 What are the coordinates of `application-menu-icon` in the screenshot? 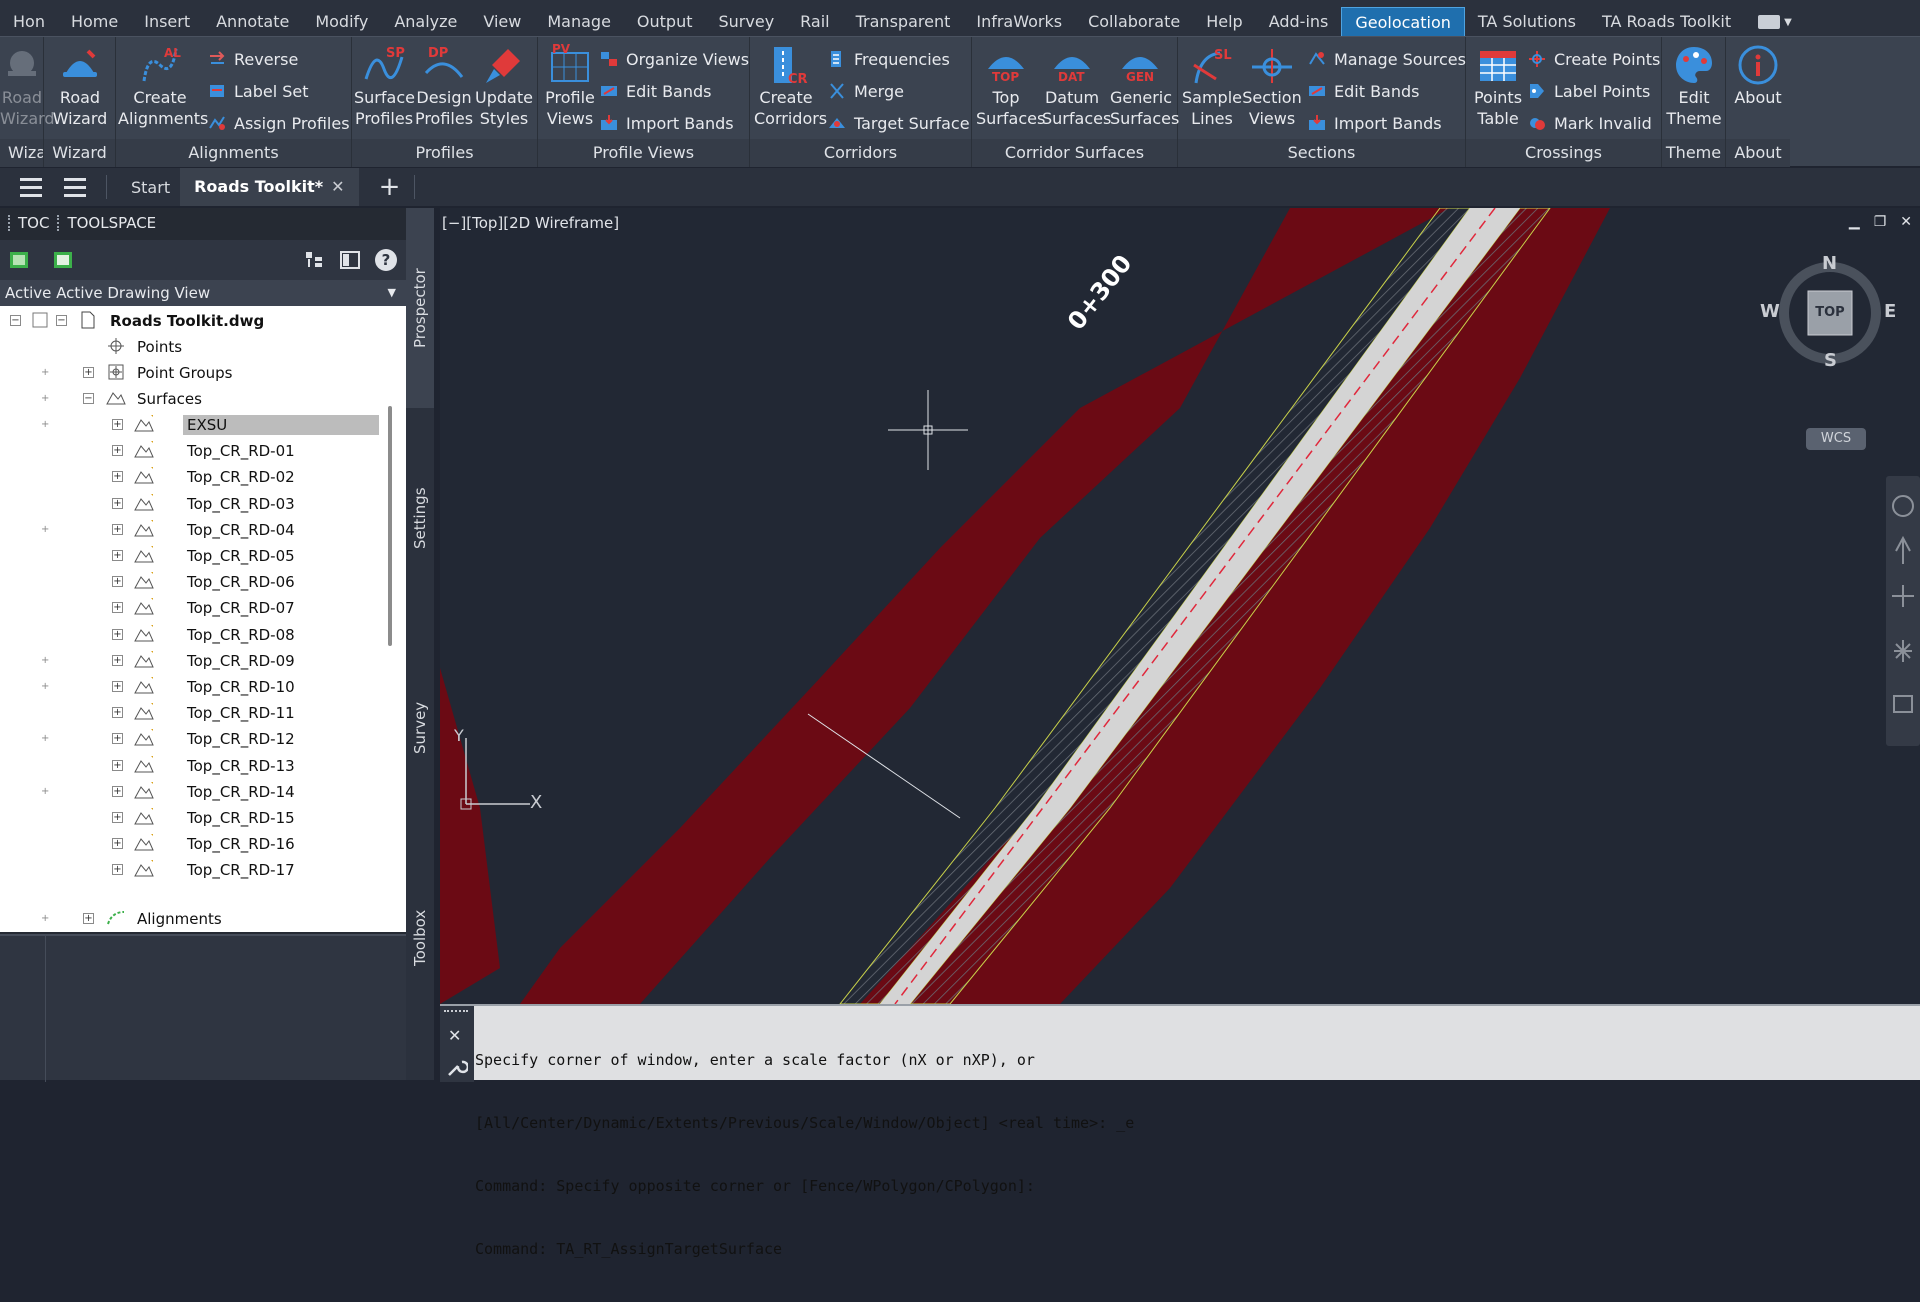 It's located at (31, 187).